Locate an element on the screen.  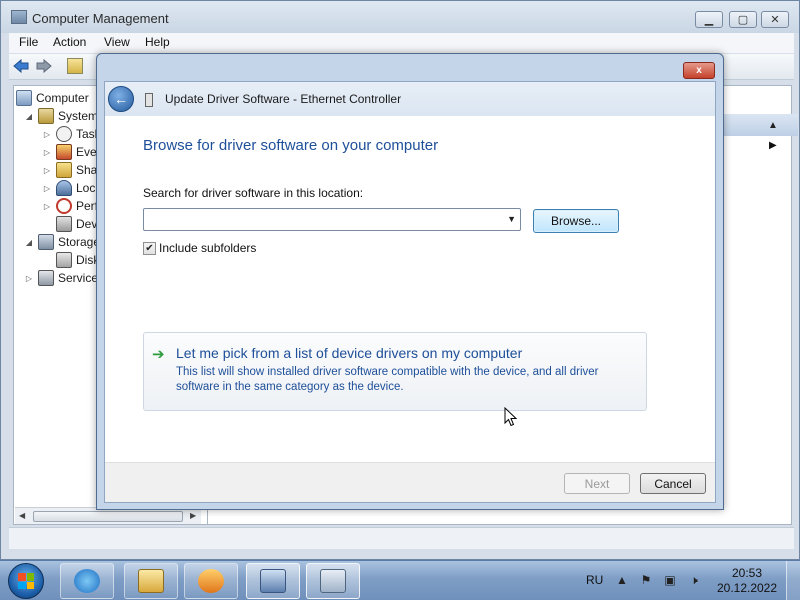
windows-logo-icon is located at coordinates (26, 581).